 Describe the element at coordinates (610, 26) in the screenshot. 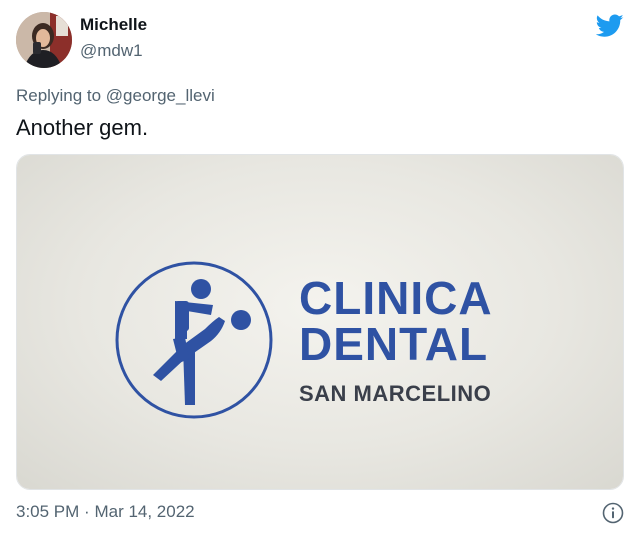

I see `twitter-bird-icon` at that location.